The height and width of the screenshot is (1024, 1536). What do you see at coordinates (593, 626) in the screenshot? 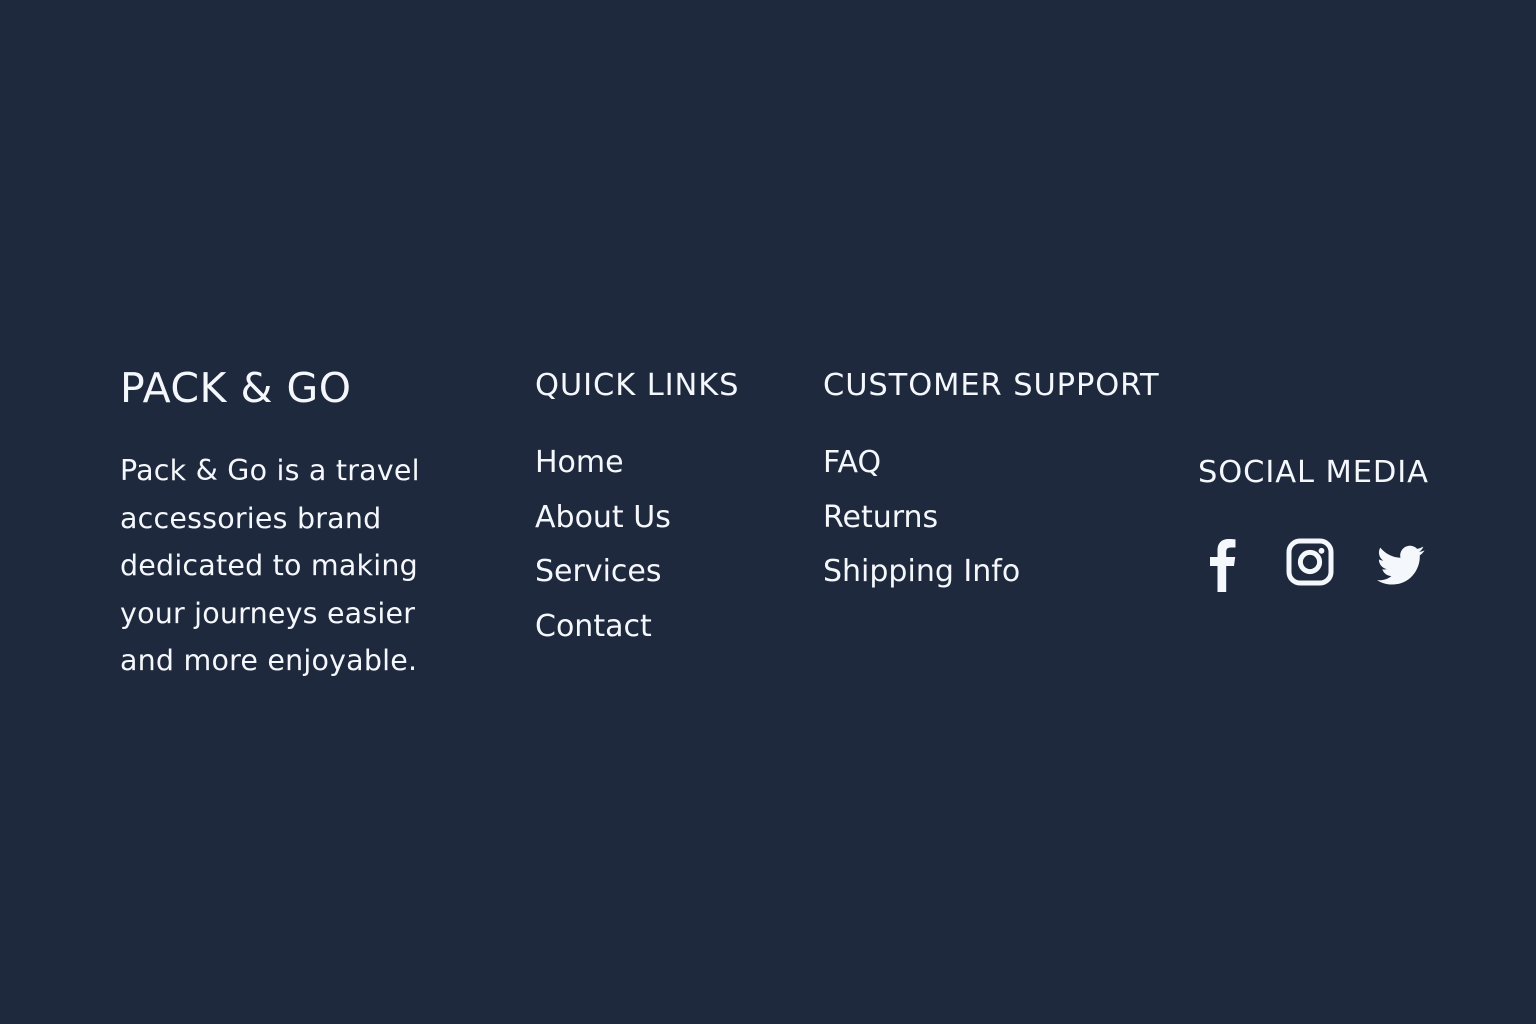
I see `contact-link: Contact` at bounding box center [593, 626].